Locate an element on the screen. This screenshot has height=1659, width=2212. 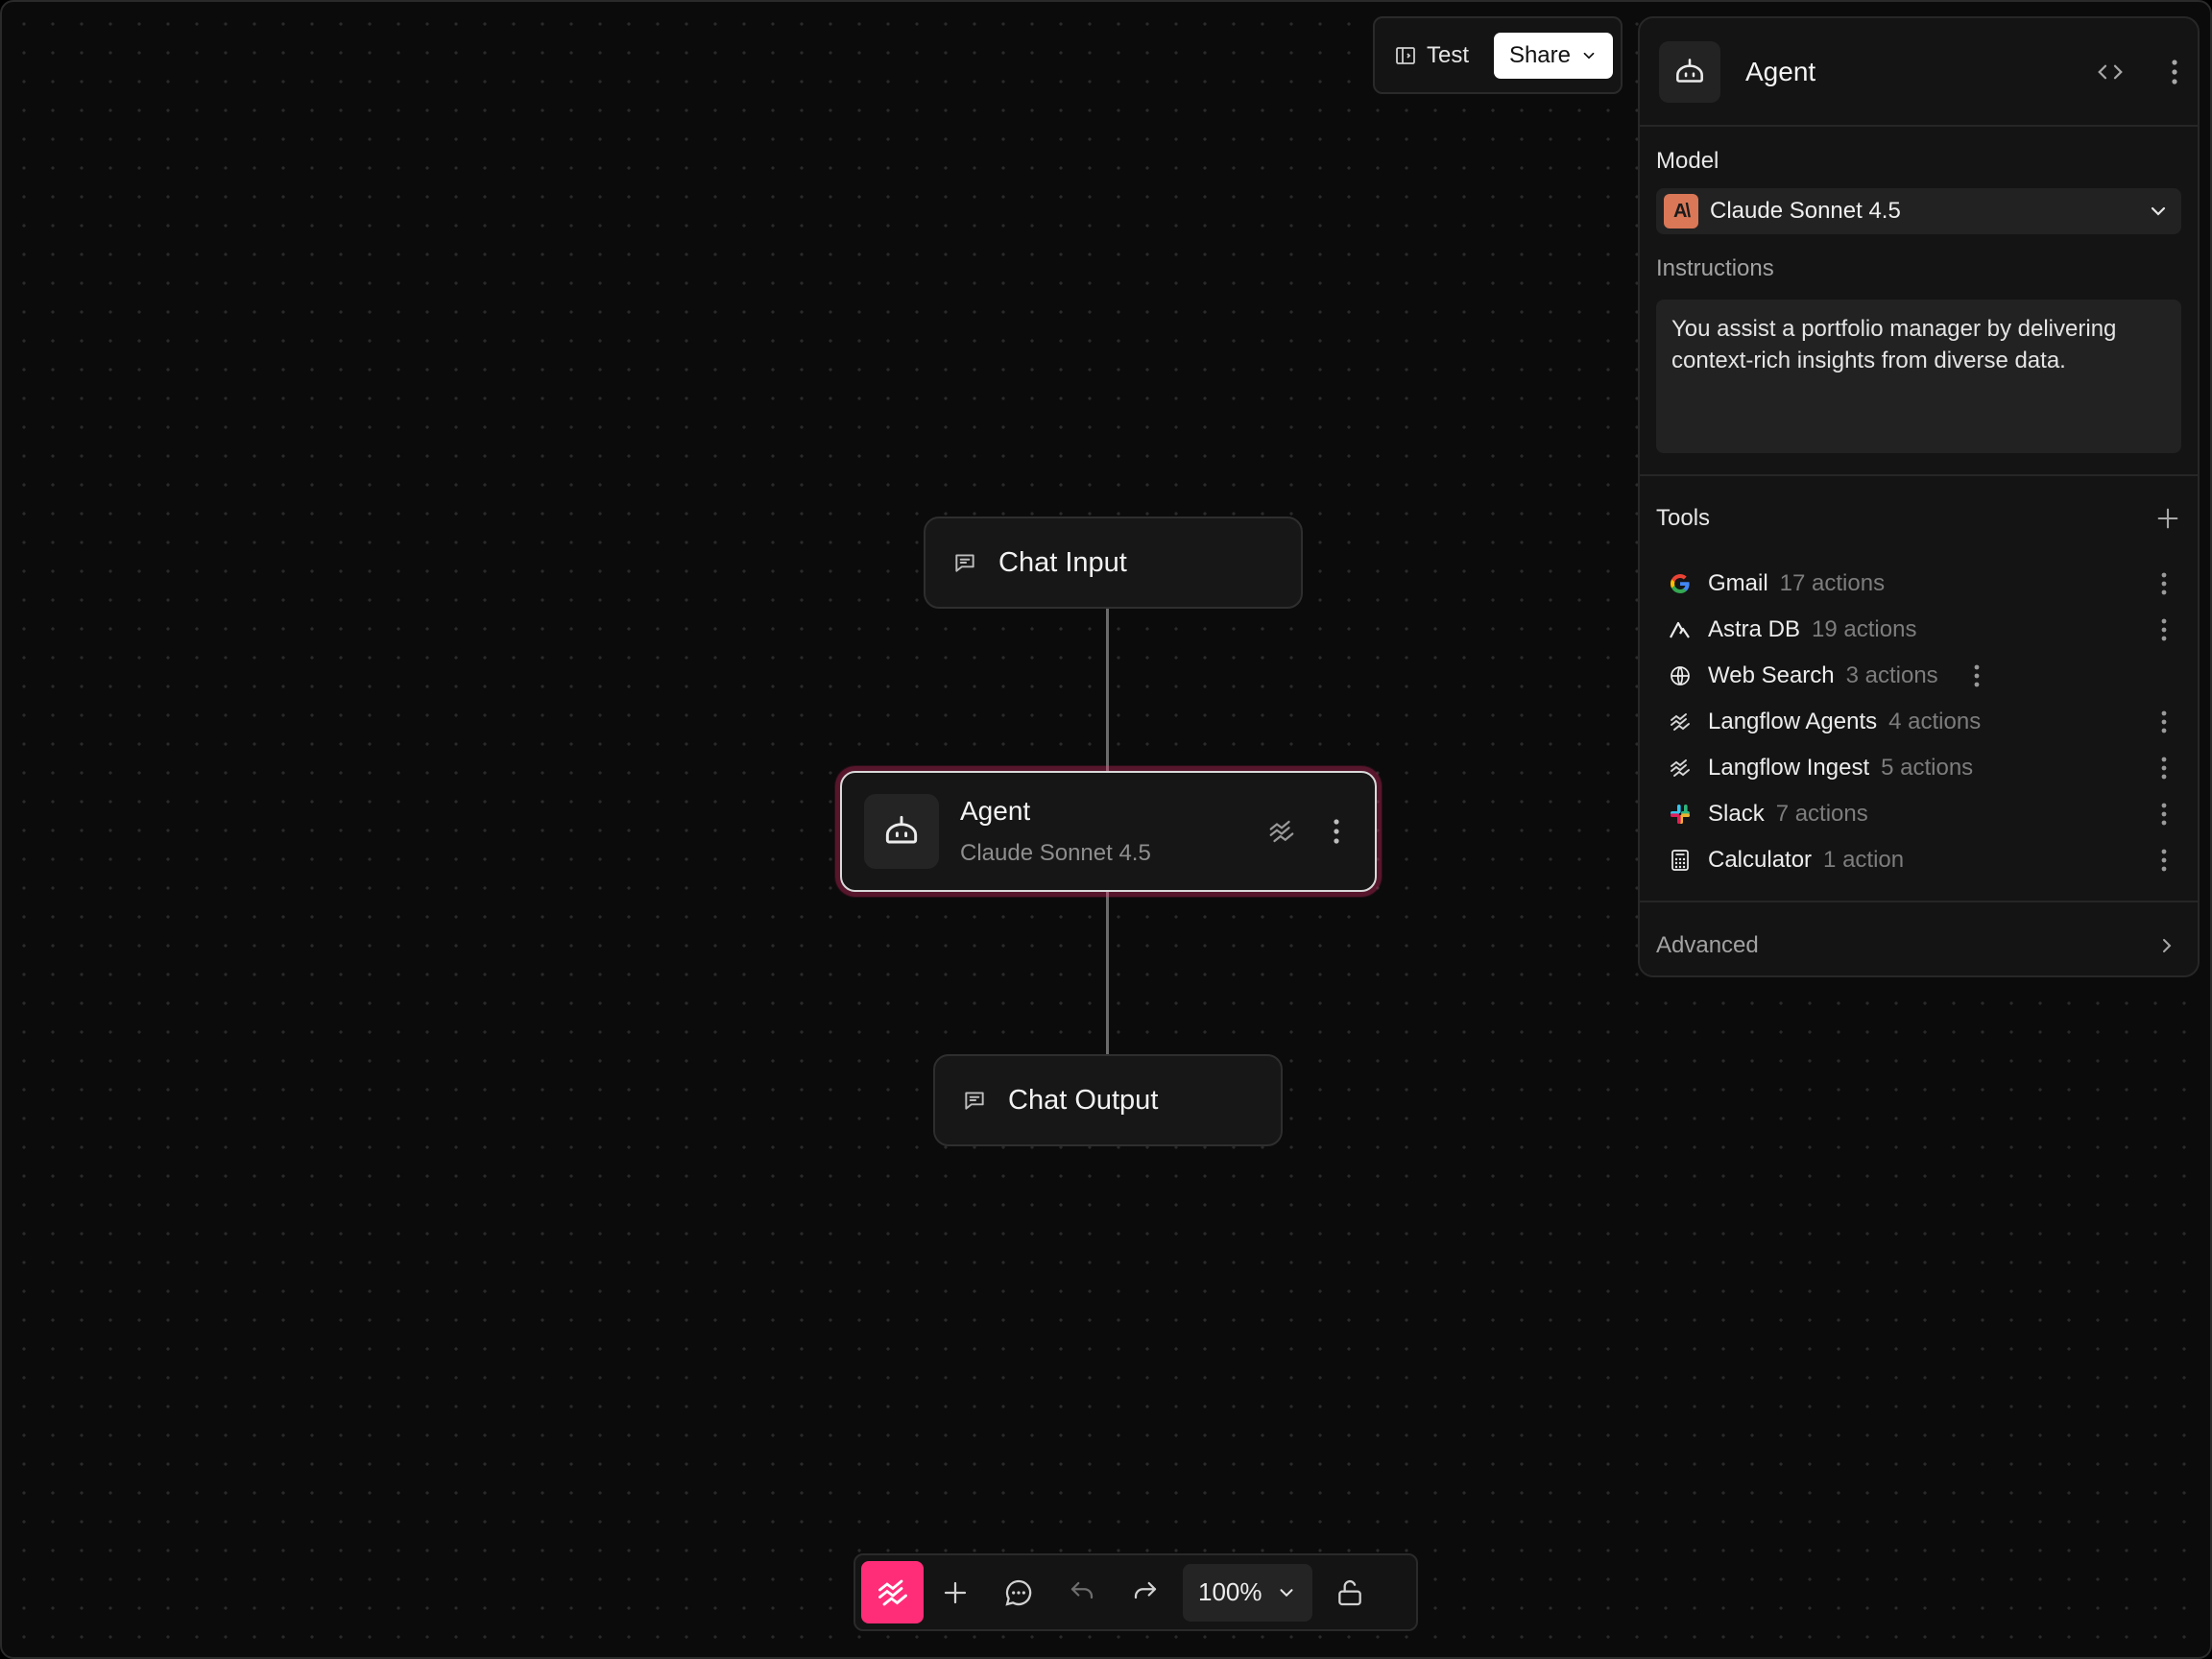
tools-label: Tools is located at coordinates (1684, 518).